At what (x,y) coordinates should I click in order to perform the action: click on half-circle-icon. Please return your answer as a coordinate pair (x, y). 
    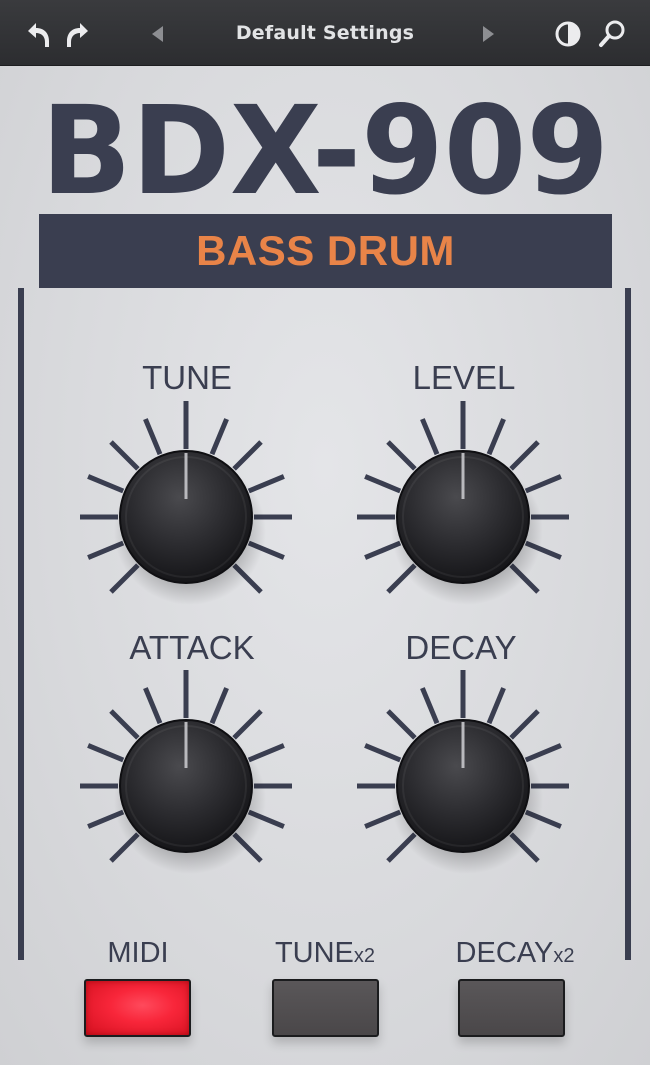
    Looking at the image, I should click on (568, 34).